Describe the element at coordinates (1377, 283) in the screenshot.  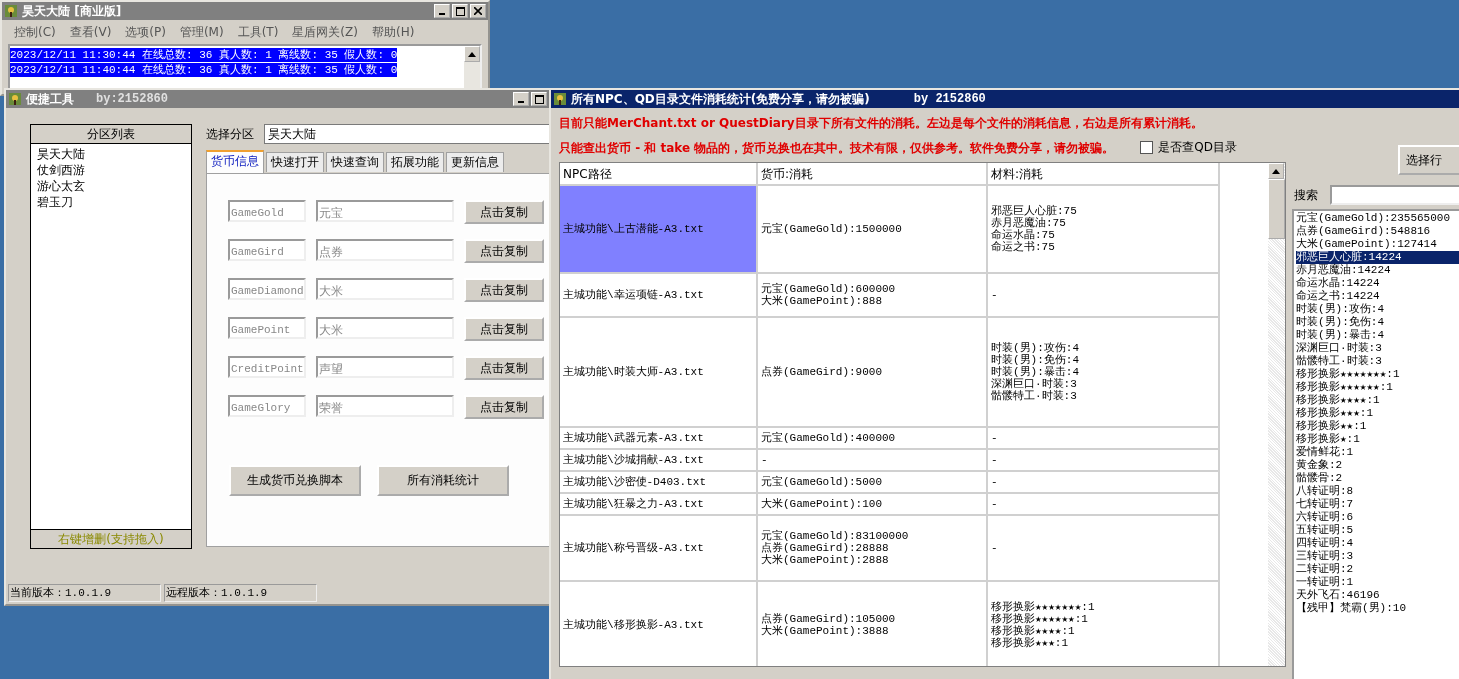
I see `totals-item: 命运水晶:14224` at that location.